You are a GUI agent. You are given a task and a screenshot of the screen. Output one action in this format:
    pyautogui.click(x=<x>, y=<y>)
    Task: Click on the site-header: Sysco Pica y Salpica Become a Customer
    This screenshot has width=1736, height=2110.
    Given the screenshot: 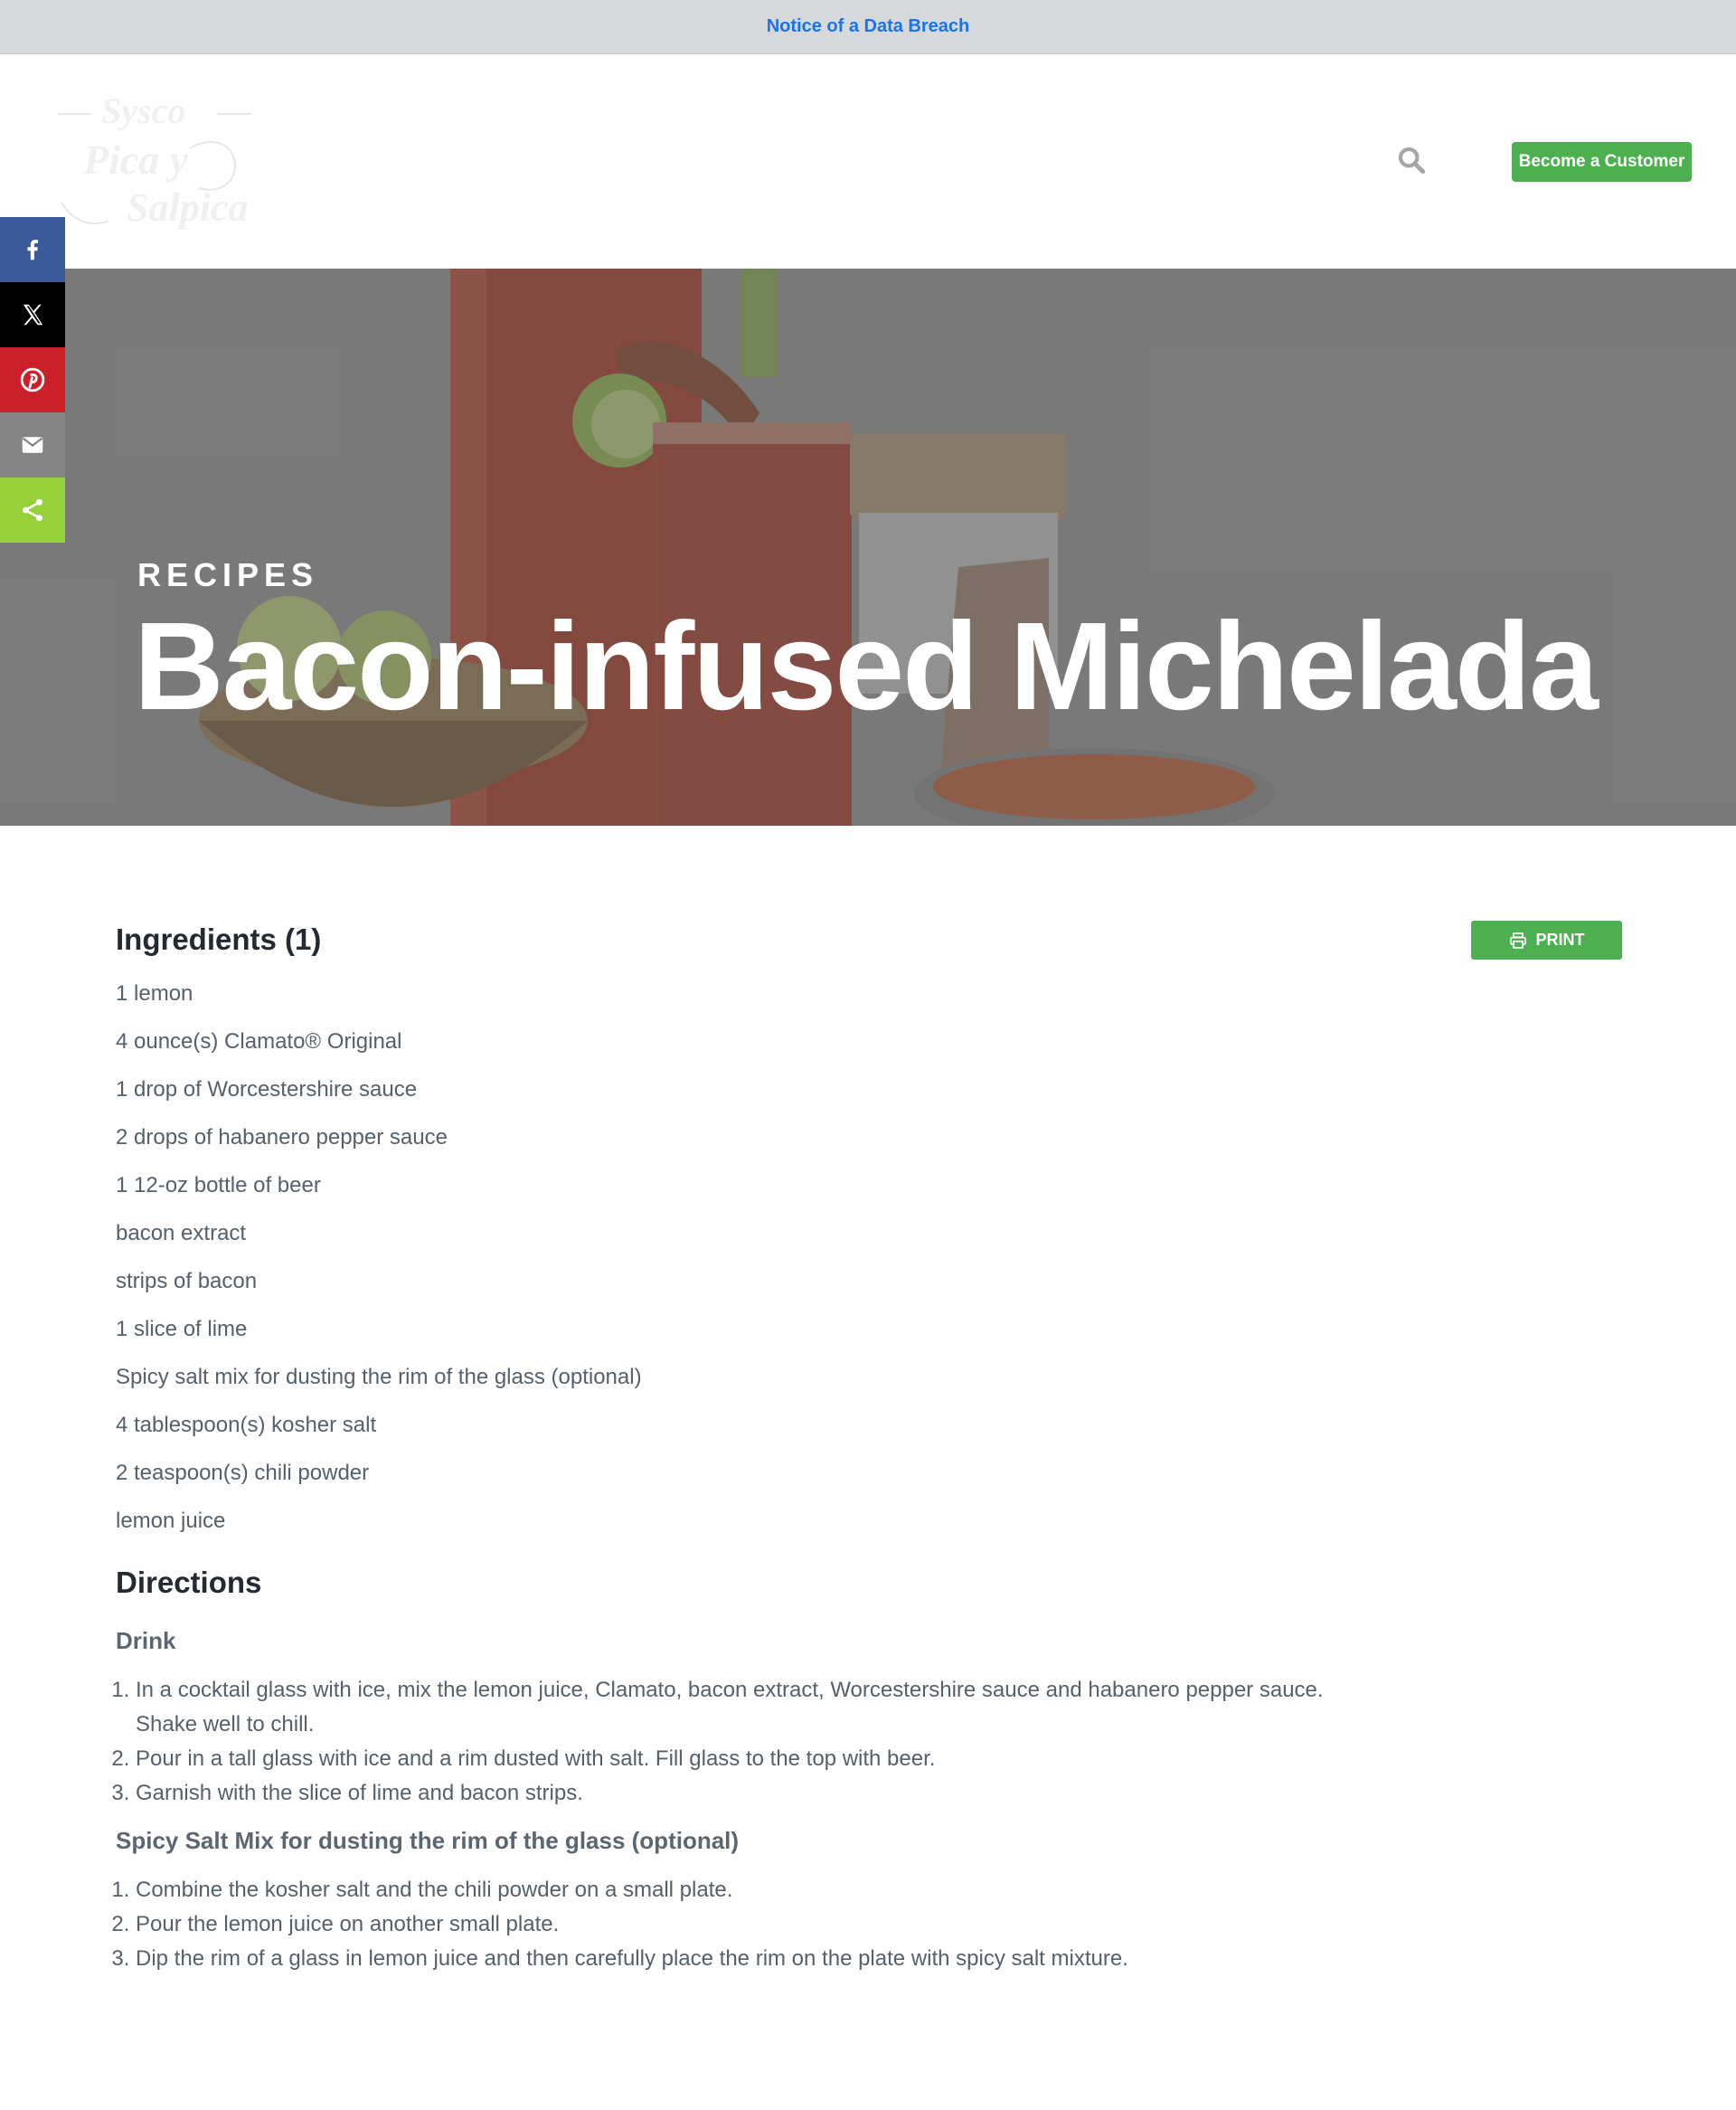 What is the action you would take?
    pyautogui.click(x=868, y=161)
    